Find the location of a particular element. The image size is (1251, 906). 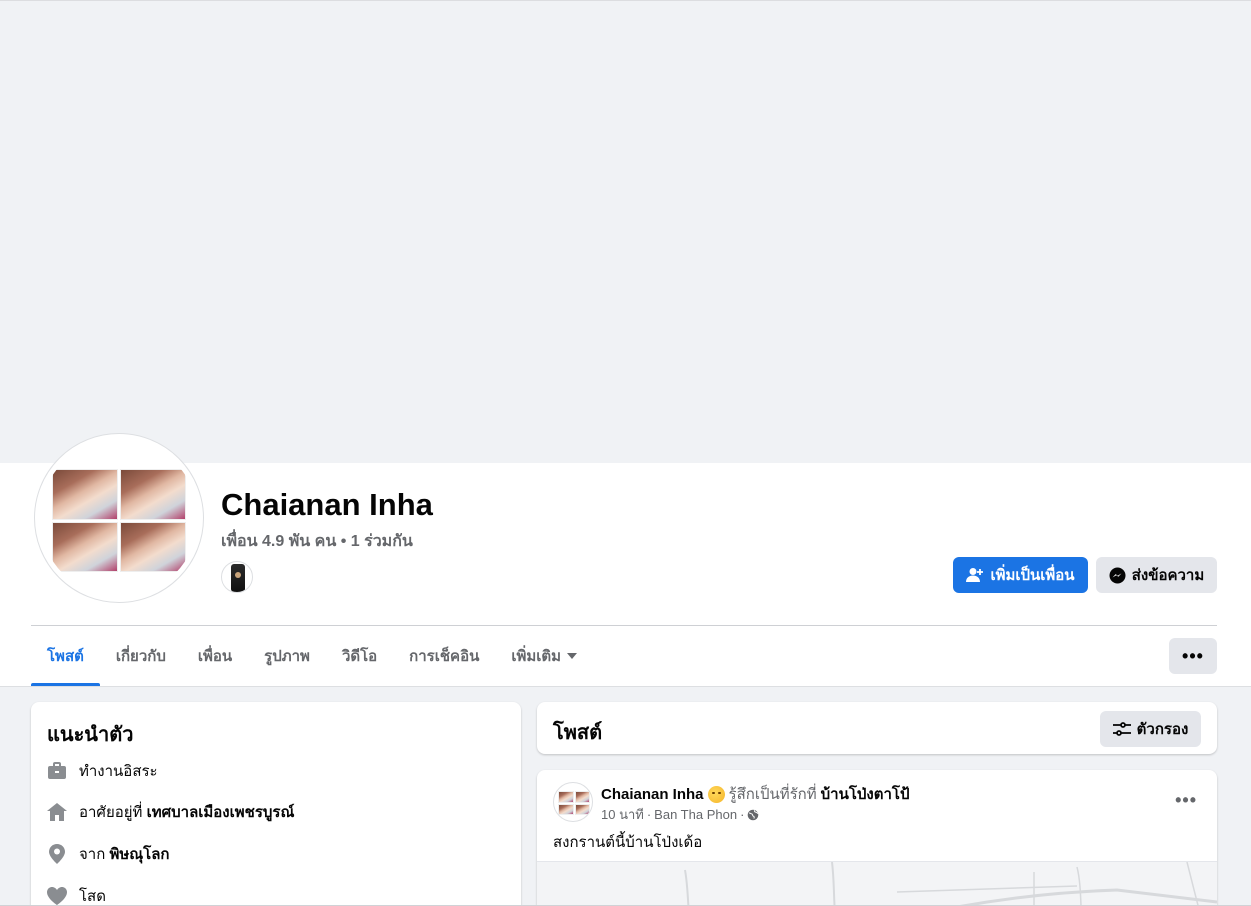

post-options-button: ••• is located at coordinates (1186, 800).